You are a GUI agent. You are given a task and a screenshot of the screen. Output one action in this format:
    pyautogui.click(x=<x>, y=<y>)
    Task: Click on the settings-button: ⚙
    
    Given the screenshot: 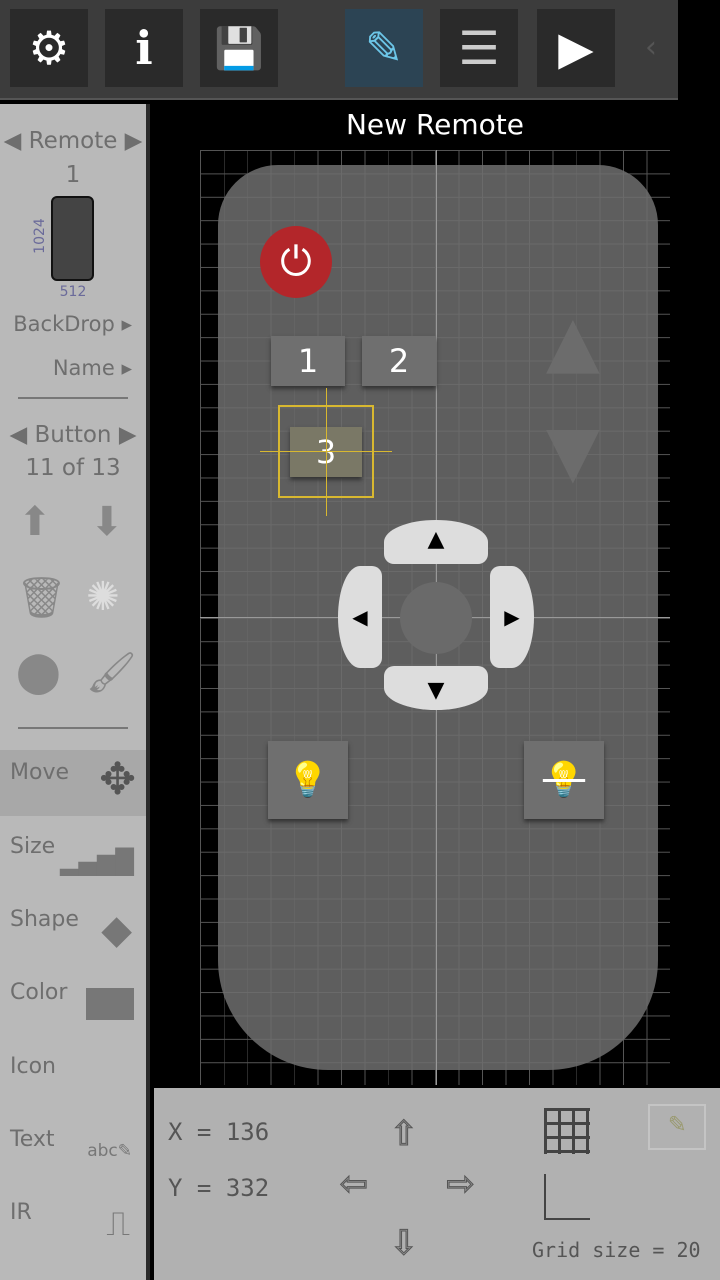 What is the action you would take?
    pyautogui.click(x=49, y=48)
    